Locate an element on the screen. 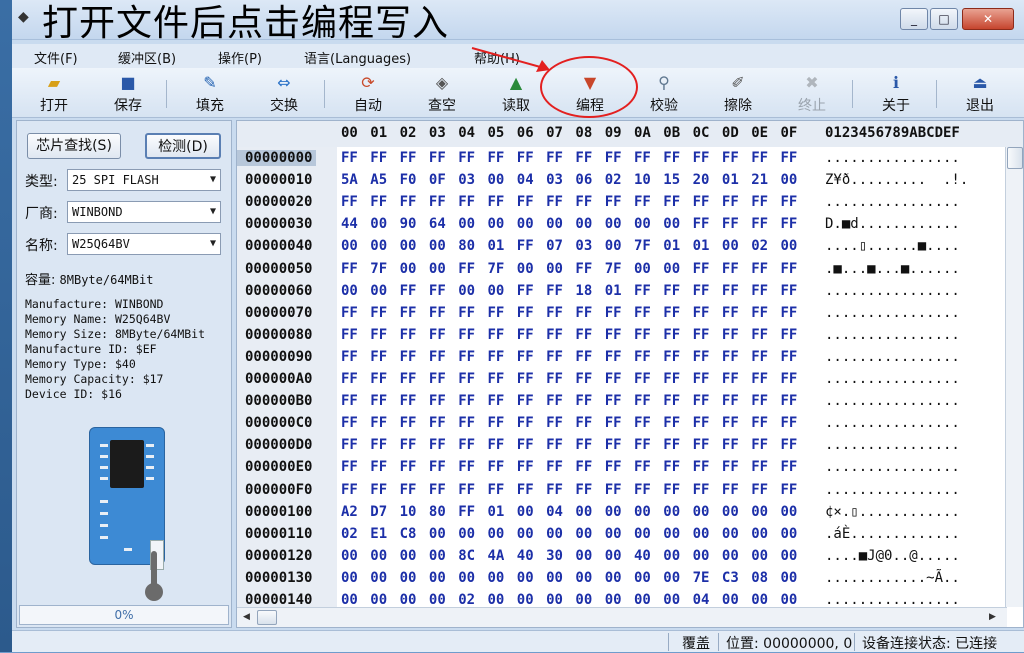  type-select: 25 SPI FLASH ▼ is located at coordinates (144, 180).